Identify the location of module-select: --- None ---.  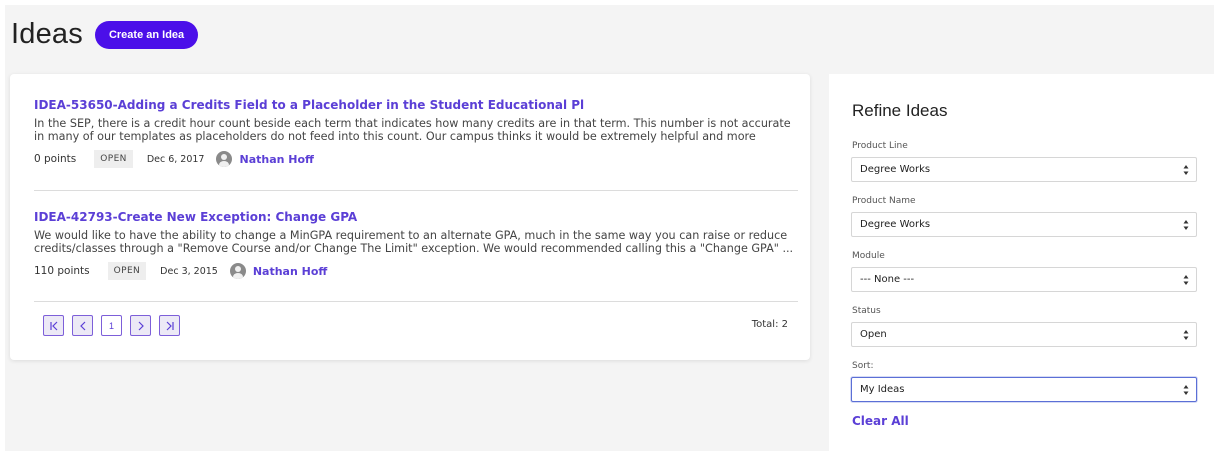
(1024, 279).